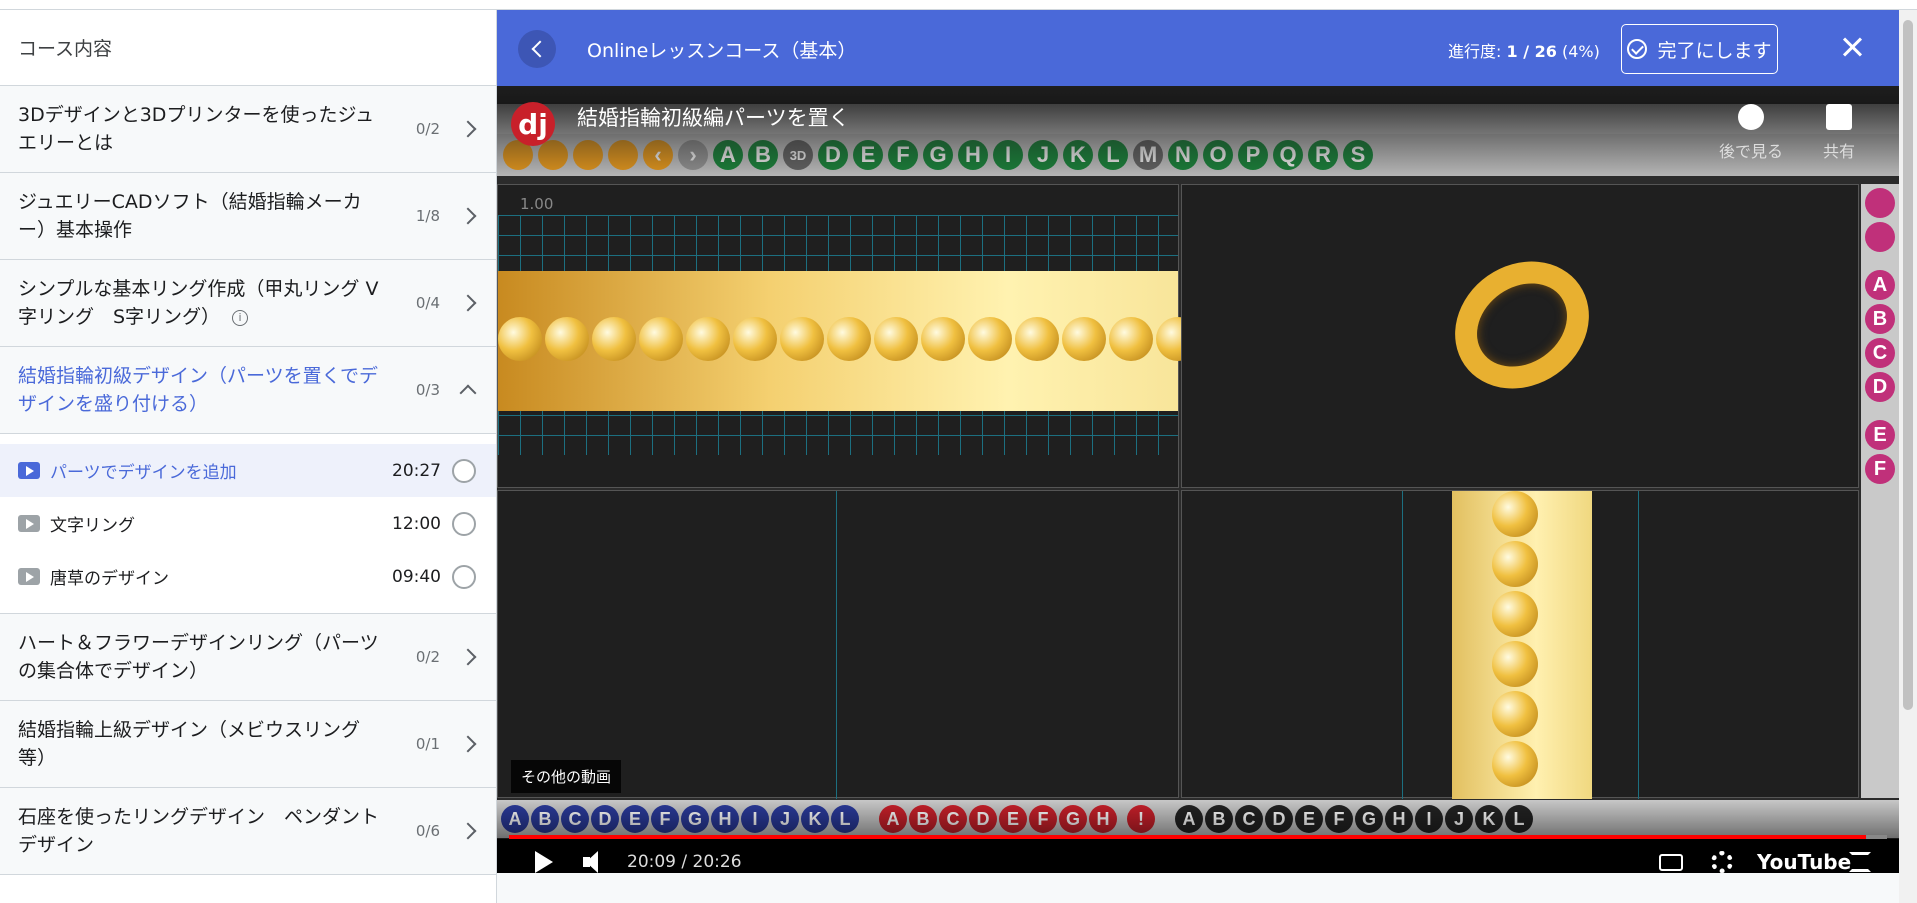  I want to click on lesson-item: 唐草のデザイン 09:40, so click(248, 576).